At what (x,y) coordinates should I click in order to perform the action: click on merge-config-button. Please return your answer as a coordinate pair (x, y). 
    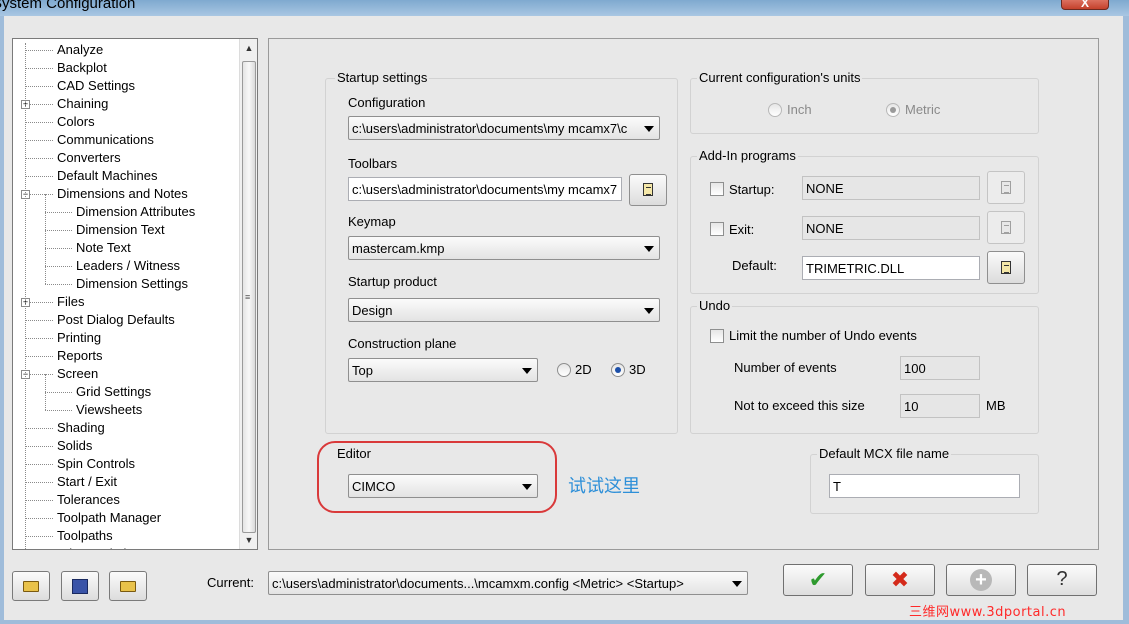
    Looking at the image, I should click on (128, 586).